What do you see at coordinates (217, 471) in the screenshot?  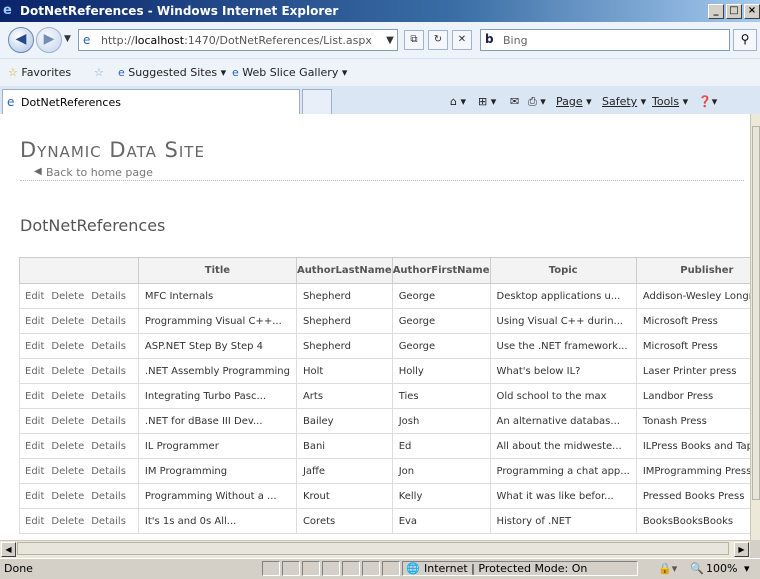 I see `cell-title: IM Programming` at bounding box center [217, 471].